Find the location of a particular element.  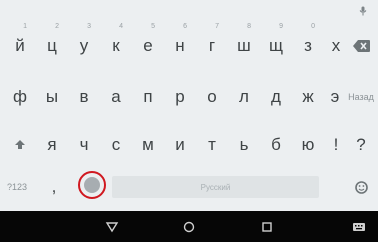

space-bar-label: Русский is located at coordinates (215, 187).